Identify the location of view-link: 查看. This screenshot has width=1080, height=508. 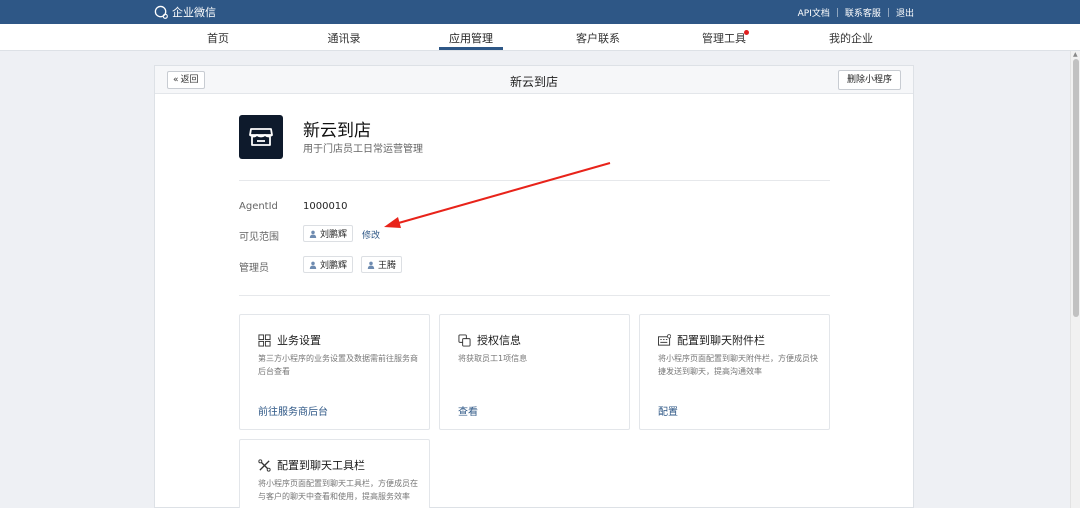
(468, 410).